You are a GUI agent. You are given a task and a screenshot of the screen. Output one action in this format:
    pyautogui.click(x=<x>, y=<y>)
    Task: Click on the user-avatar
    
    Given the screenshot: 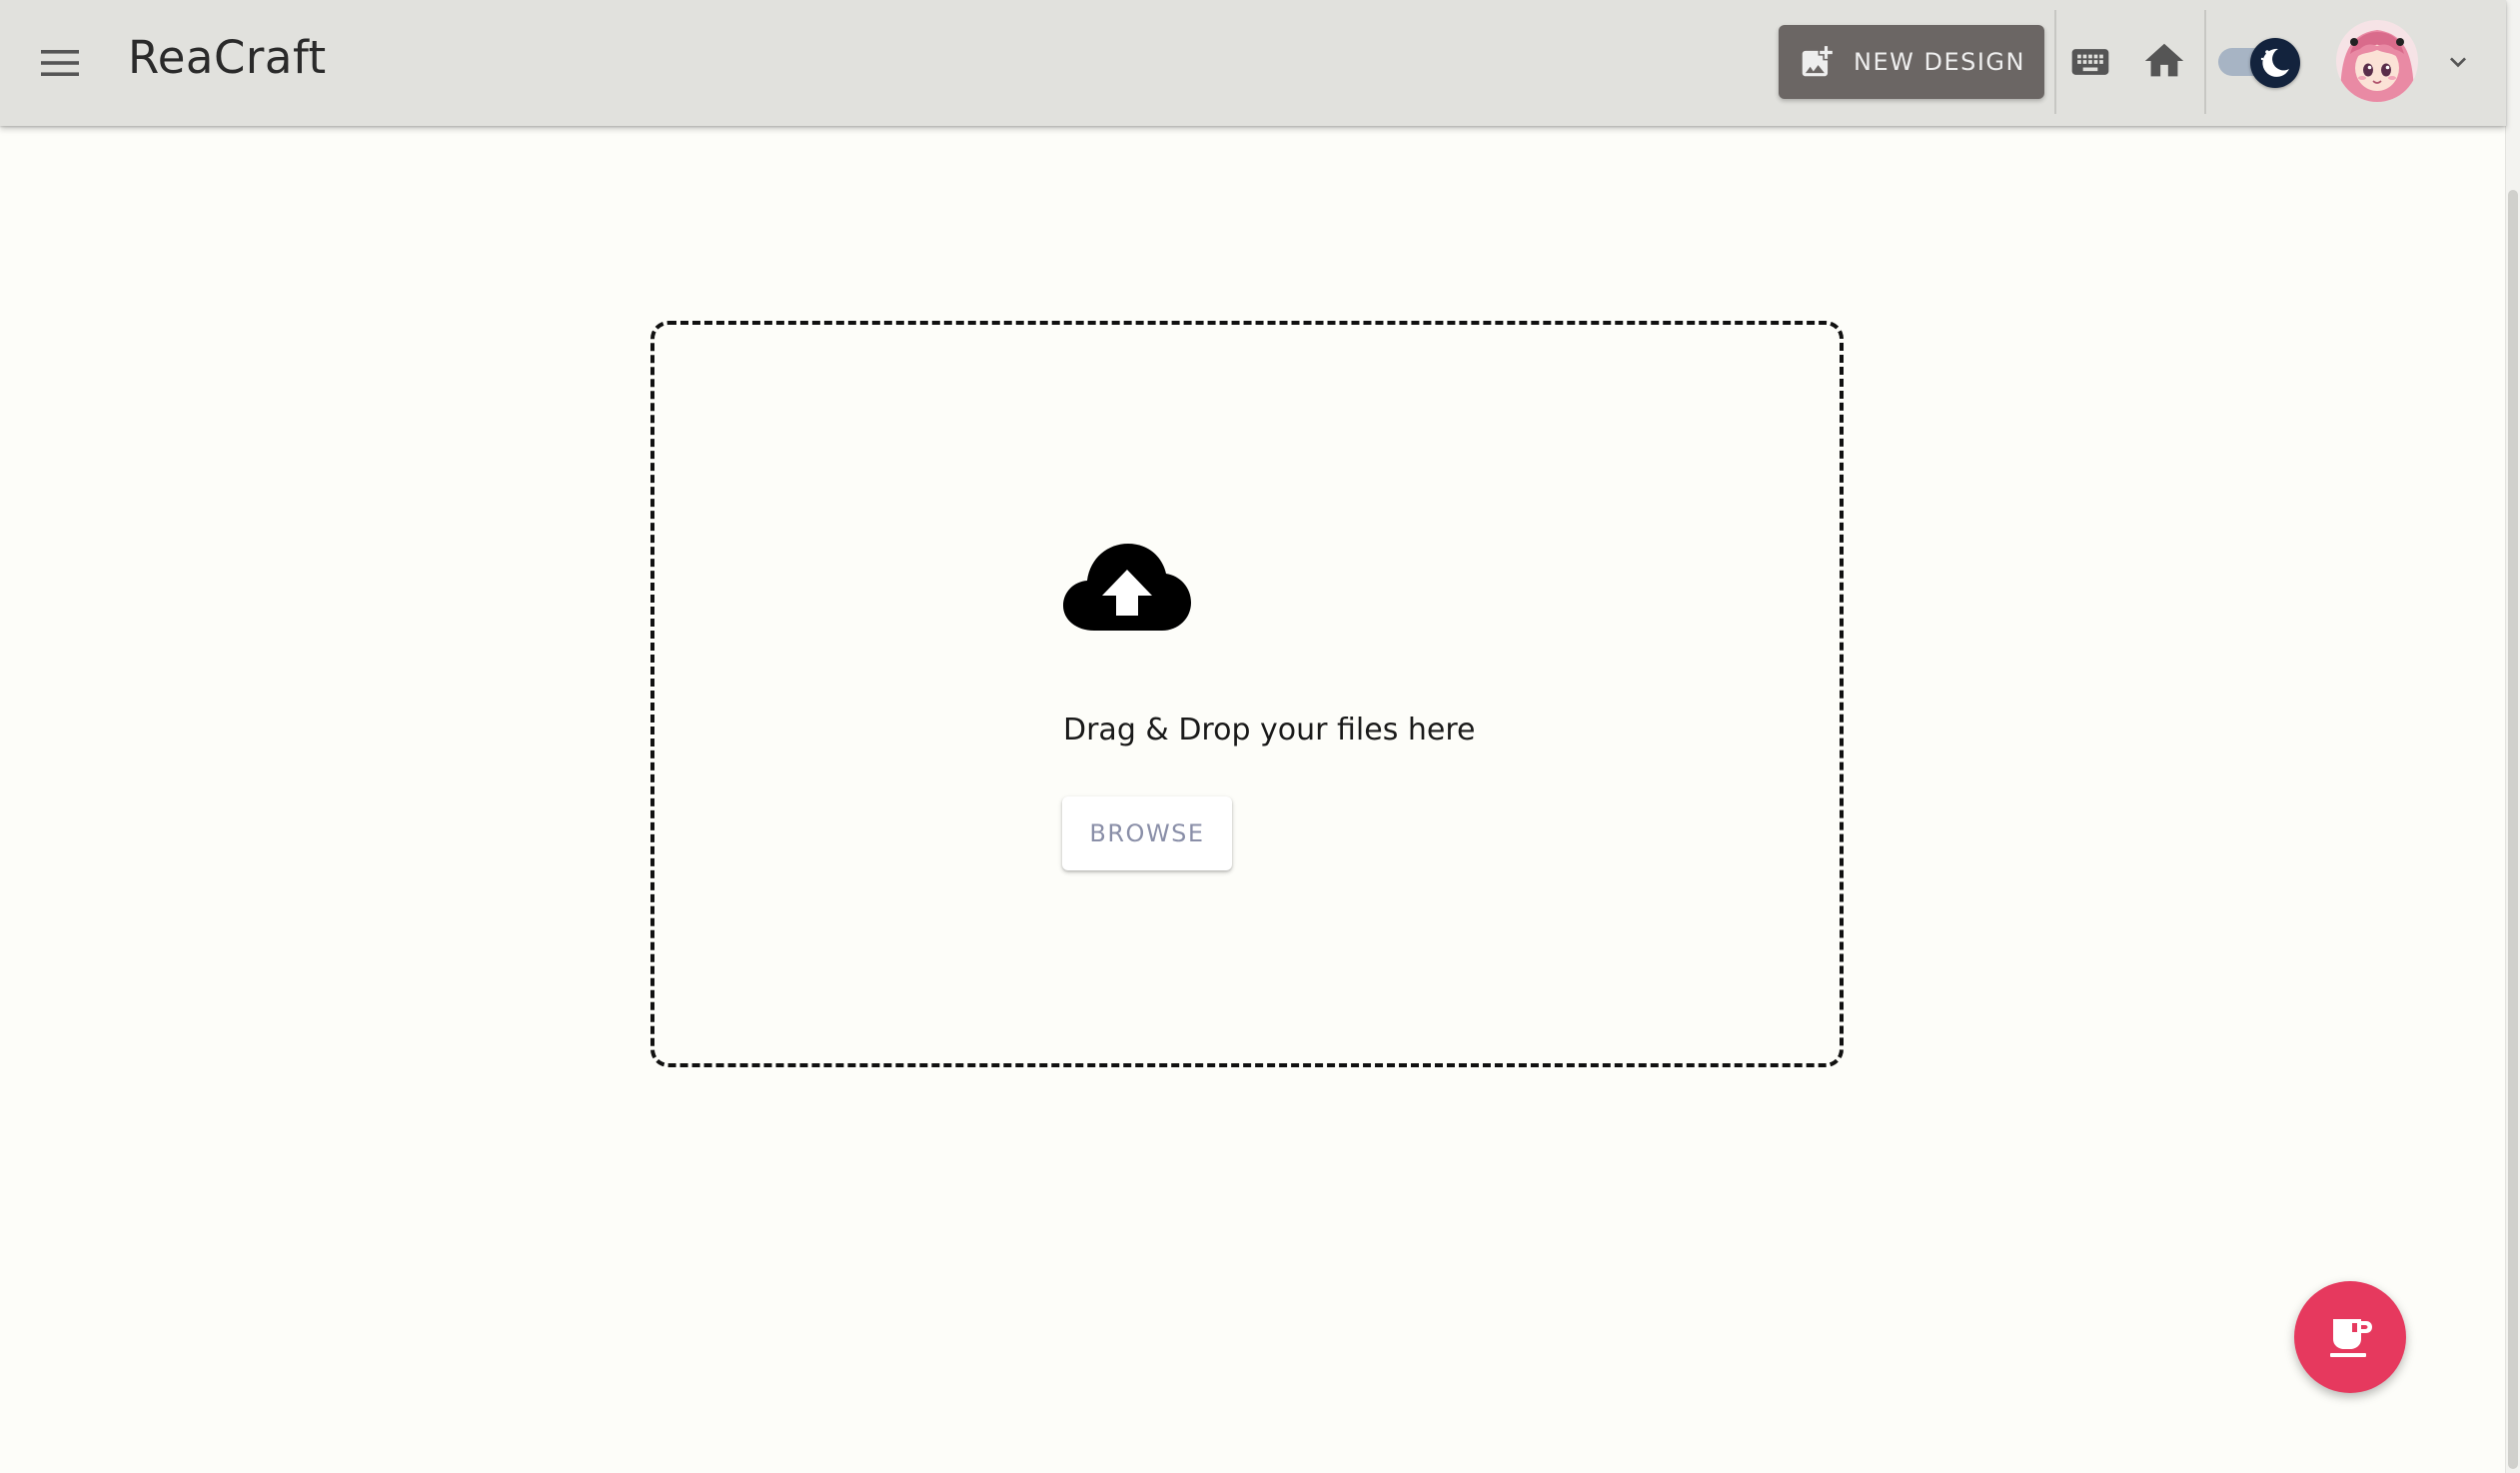 What is the action you would take?
    pyautogui.click(x=2377, y=61)
    